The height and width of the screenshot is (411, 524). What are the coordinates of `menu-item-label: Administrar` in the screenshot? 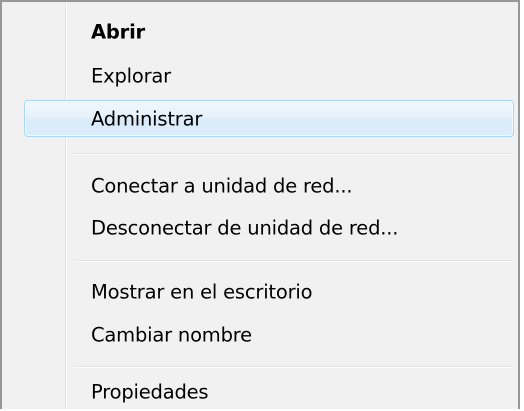 It's located at (147, 118).